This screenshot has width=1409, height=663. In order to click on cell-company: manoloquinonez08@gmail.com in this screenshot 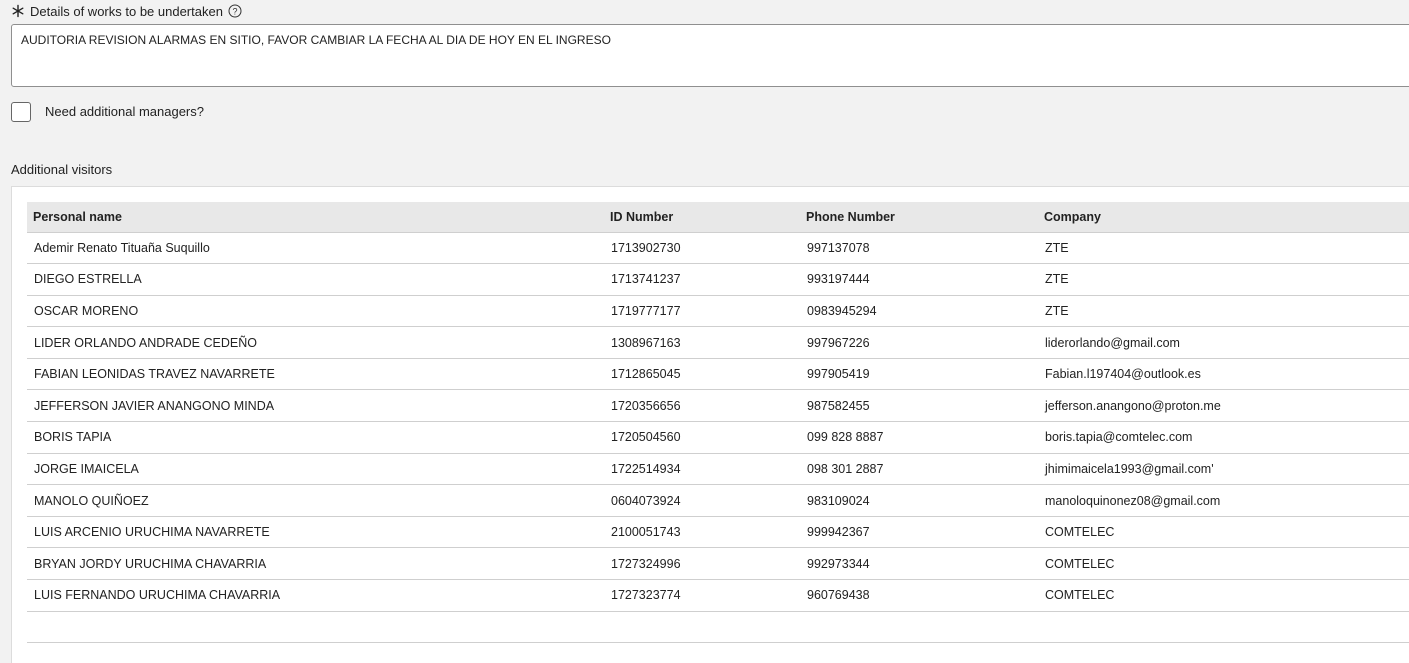, I will do `click(1223, 500)`.